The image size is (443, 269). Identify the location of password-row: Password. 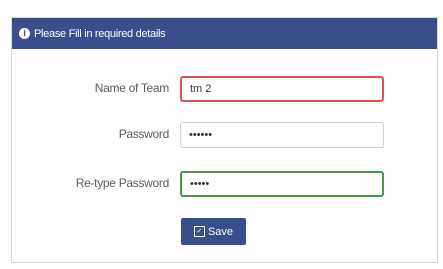
(224, 135).